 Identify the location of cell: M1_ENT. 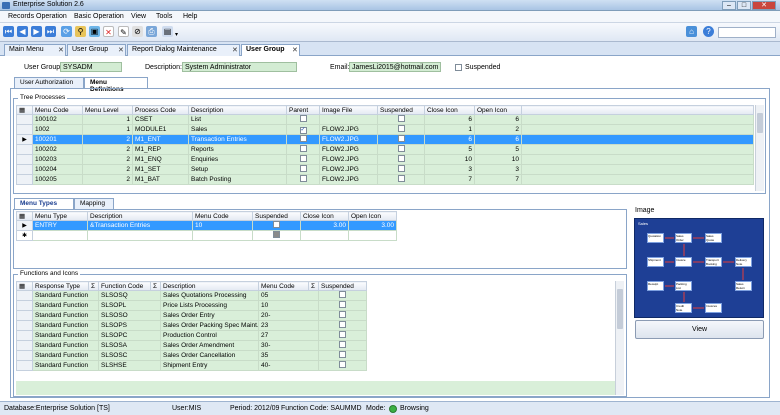
(160, 139).